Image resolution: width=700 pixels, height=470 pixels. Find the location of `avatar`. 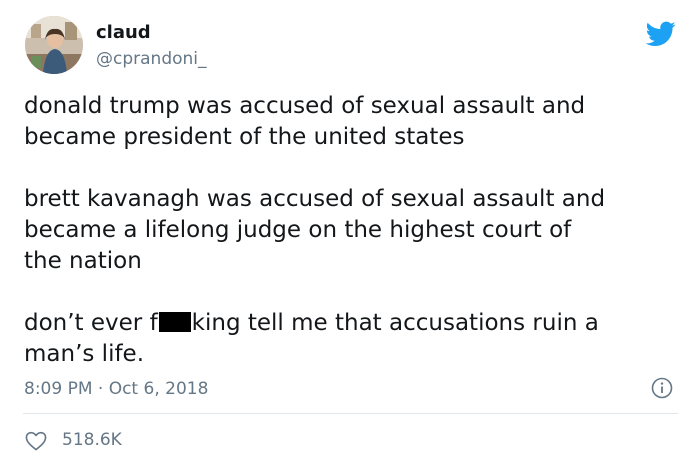

avatar is located at coordinates (54, 45).